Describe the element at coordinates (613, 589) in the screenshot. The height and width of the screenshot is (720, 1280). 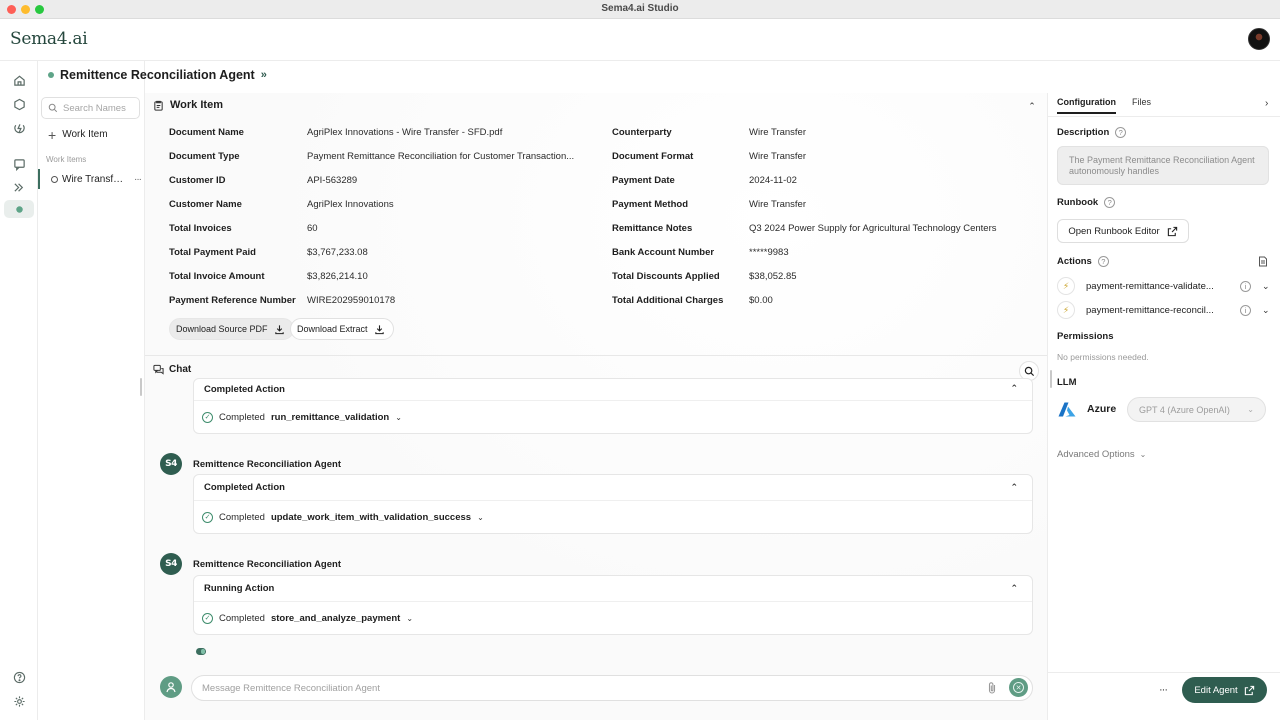
I see `action-card-header: Running Action ⌃` at that location.